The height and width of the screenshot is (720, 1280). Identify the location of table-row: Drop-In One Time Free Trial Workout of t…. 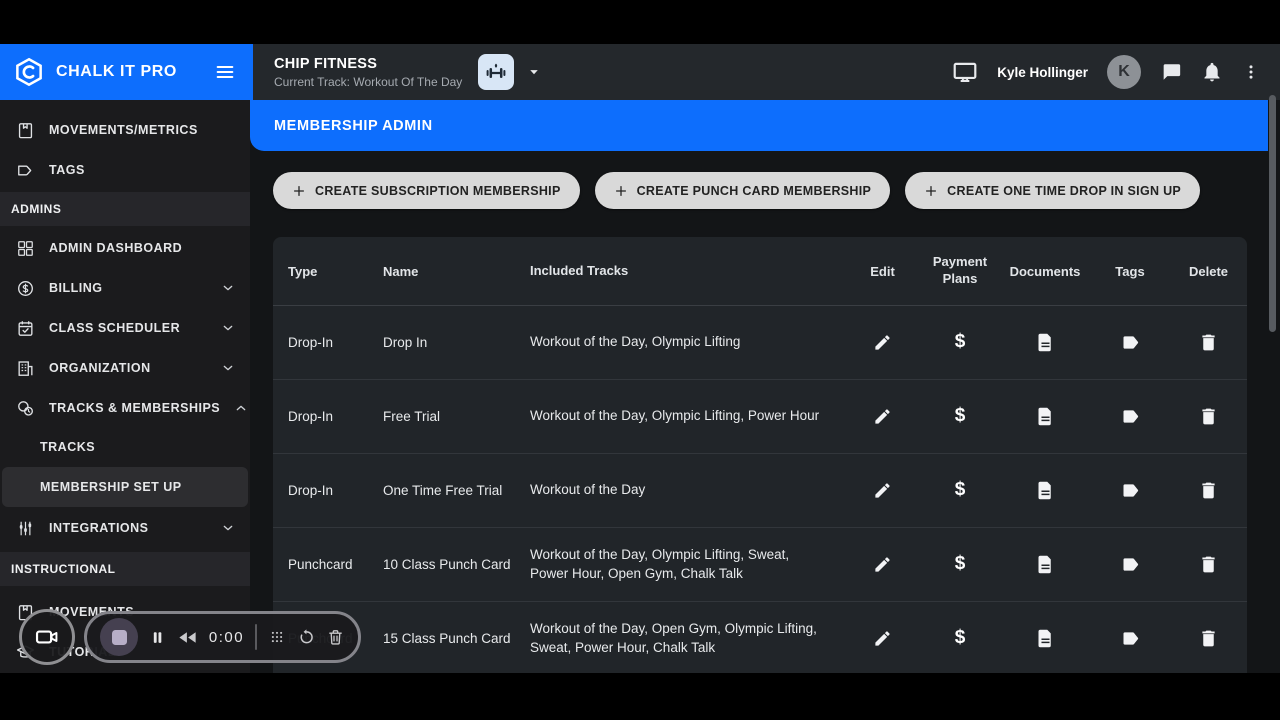
(760, 491).